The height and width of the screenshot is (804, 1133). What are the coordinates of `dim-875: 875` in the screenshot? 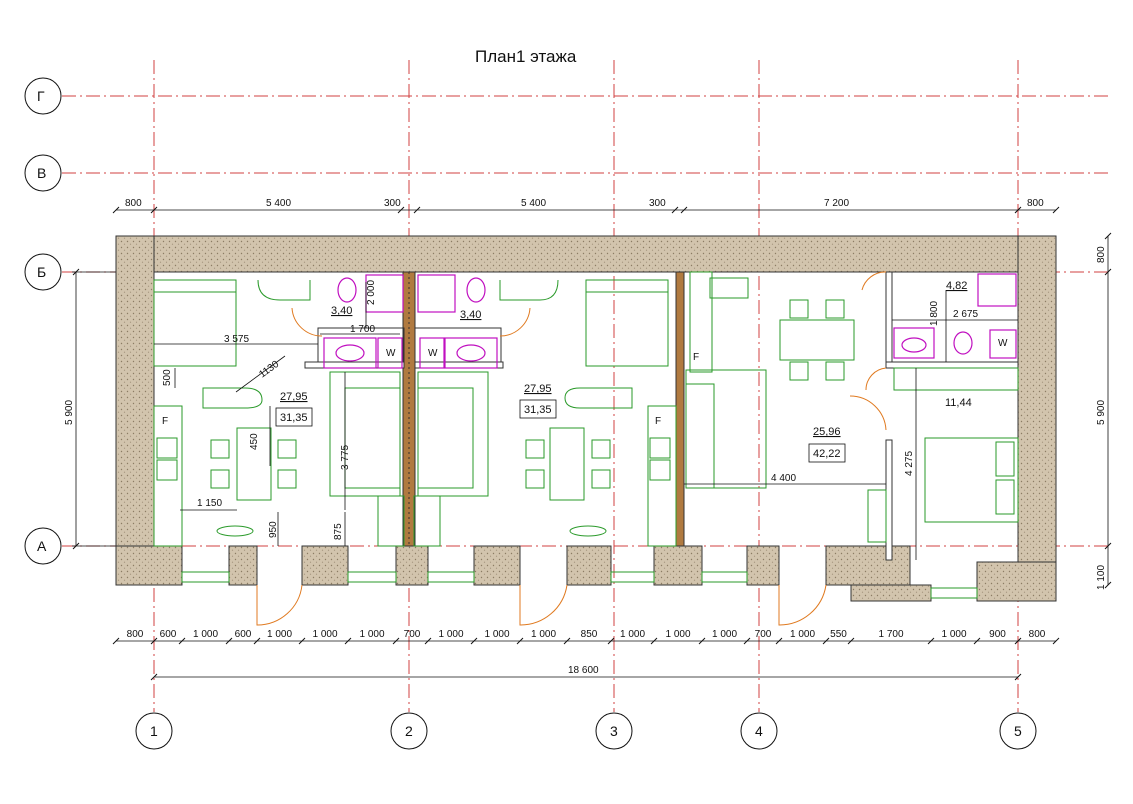 It's located at (338, 531).